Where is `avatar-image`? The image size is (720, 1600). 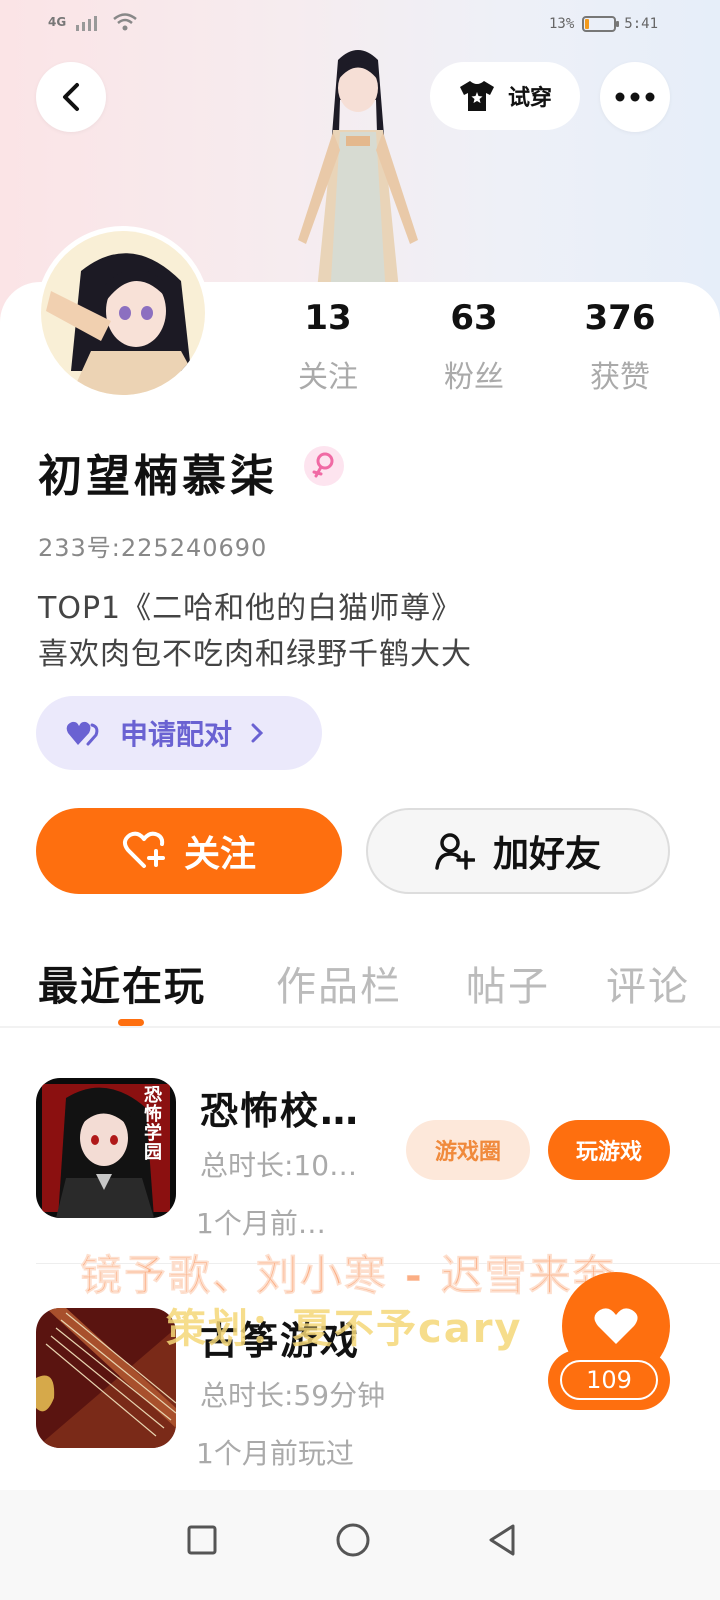
avatar-image is located at coordinates (123, 313).